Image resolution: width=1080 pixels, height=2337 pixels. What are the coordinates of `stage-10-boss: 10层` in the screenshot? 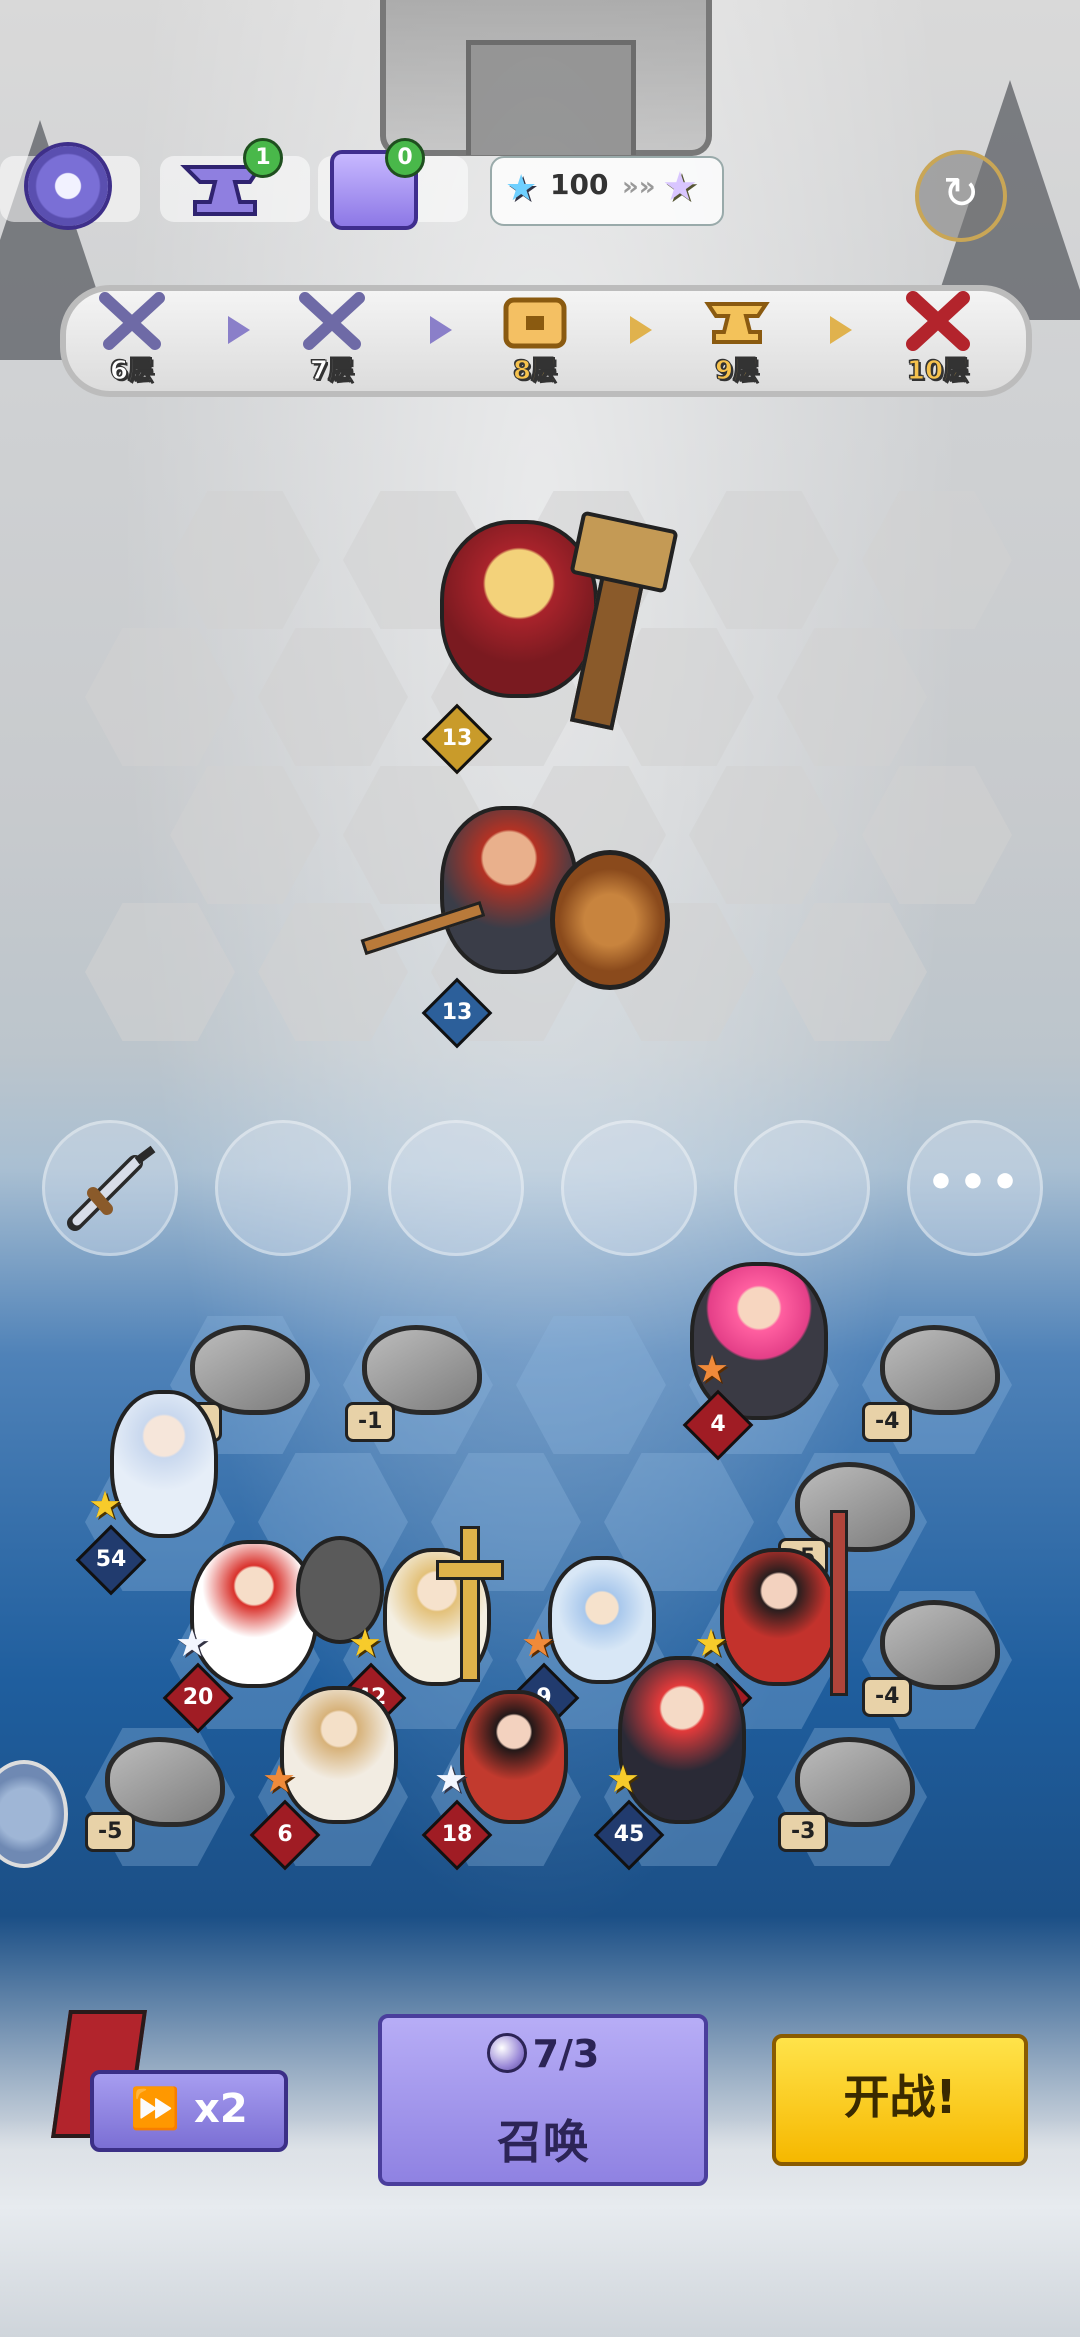 It's located at (938, 338).